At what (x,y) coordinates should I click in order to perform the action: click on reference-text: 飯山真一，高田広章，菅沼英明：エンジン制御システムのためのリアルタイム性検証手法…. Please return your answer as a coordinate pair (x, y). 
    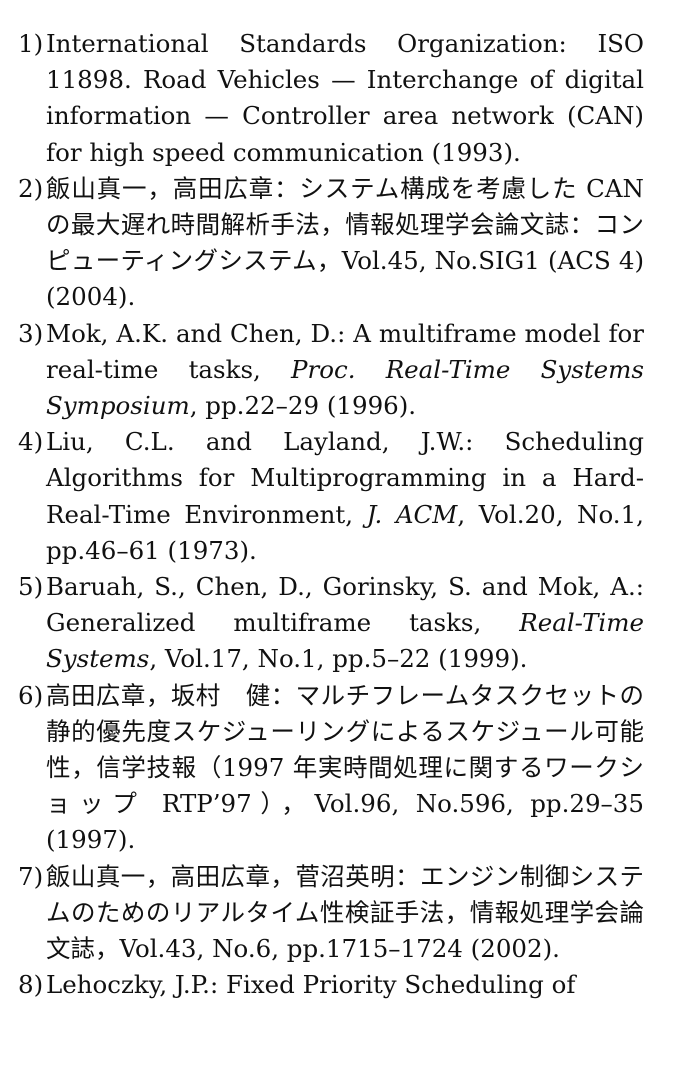
    Looking at the image, I should click on (345, 912).